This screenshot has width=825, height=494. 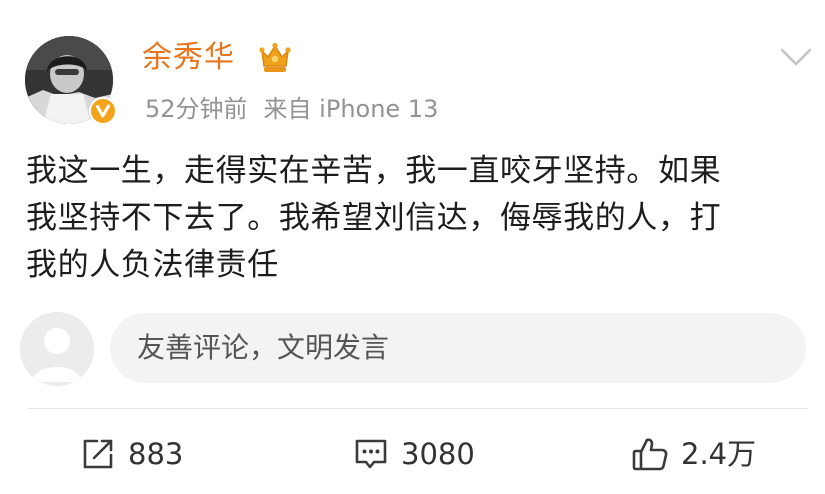 What do you see at coordinates (103, 111) in the screenshot?
I see `verified-v-icon` at bounding box center [103, 111].